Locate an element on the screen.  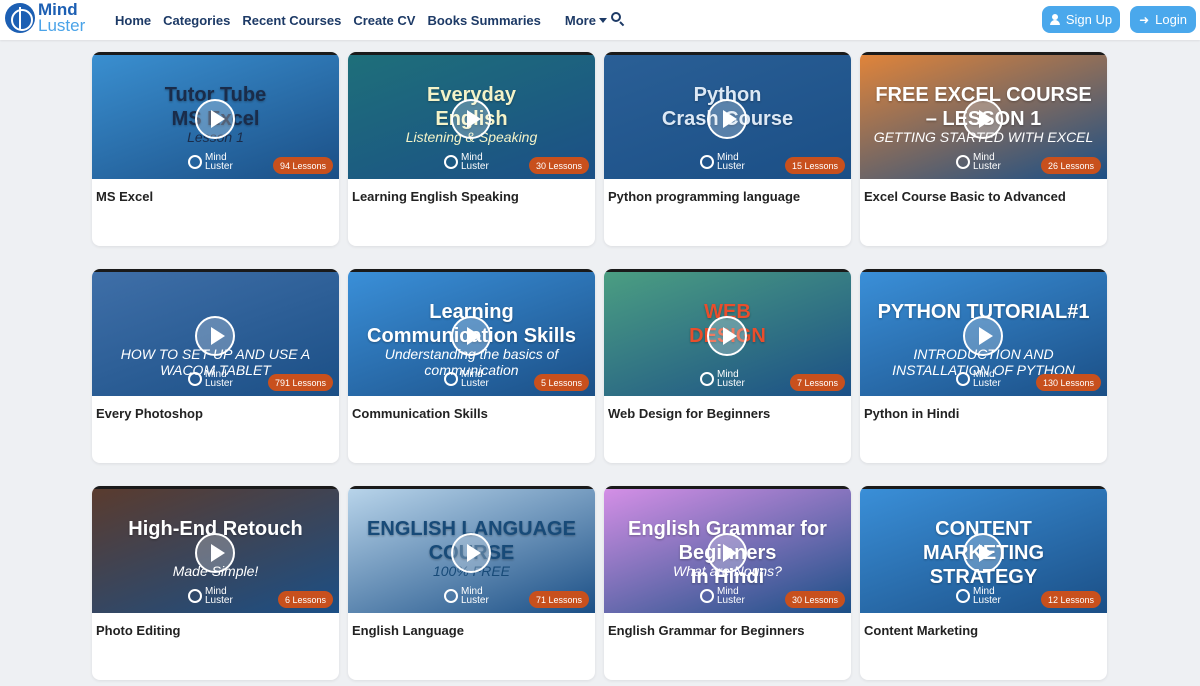
course-title: Python programming language is located at coordinates (704, 196).